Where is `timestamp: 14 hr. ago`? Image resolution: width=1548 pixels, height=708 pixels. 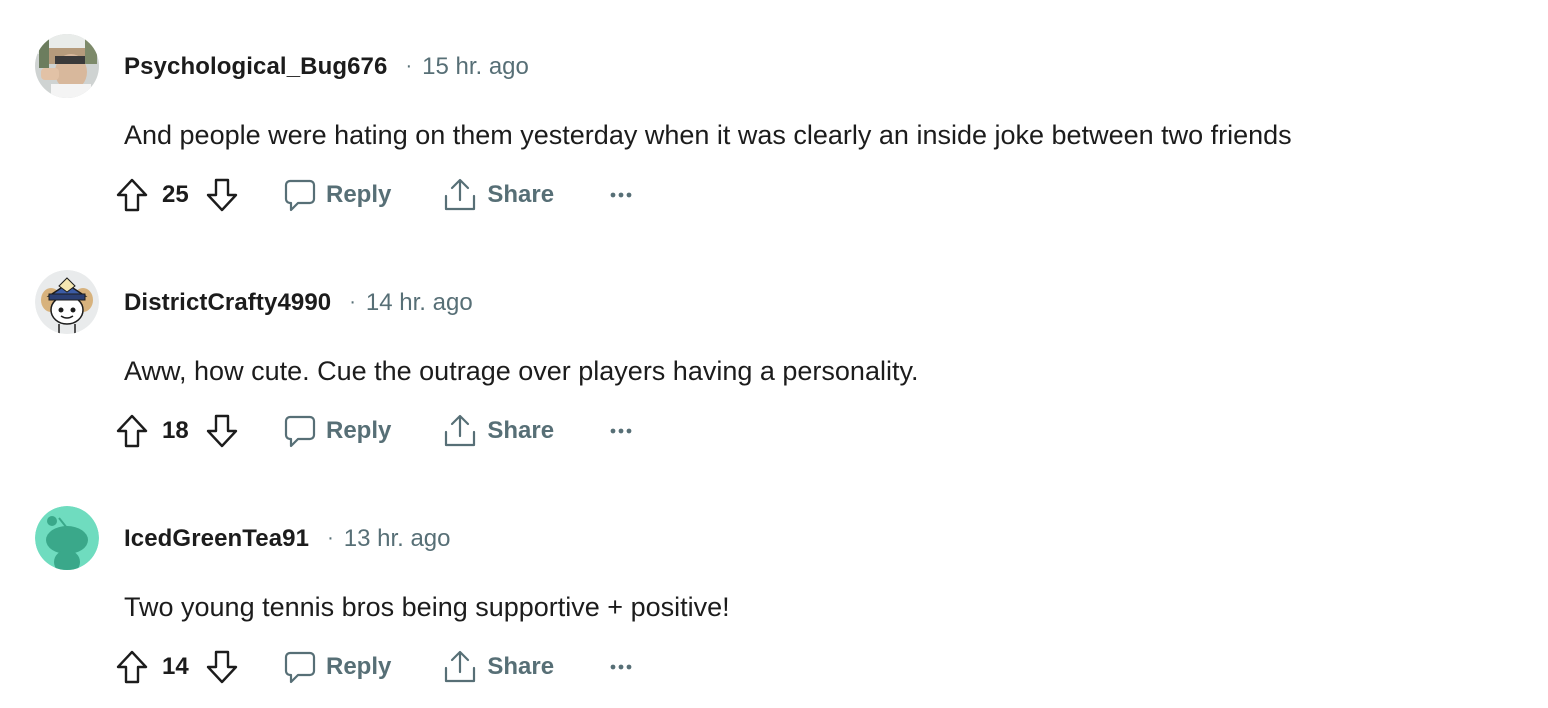
timestamp: 14 hr. ago is located at coordinates (419, 303).